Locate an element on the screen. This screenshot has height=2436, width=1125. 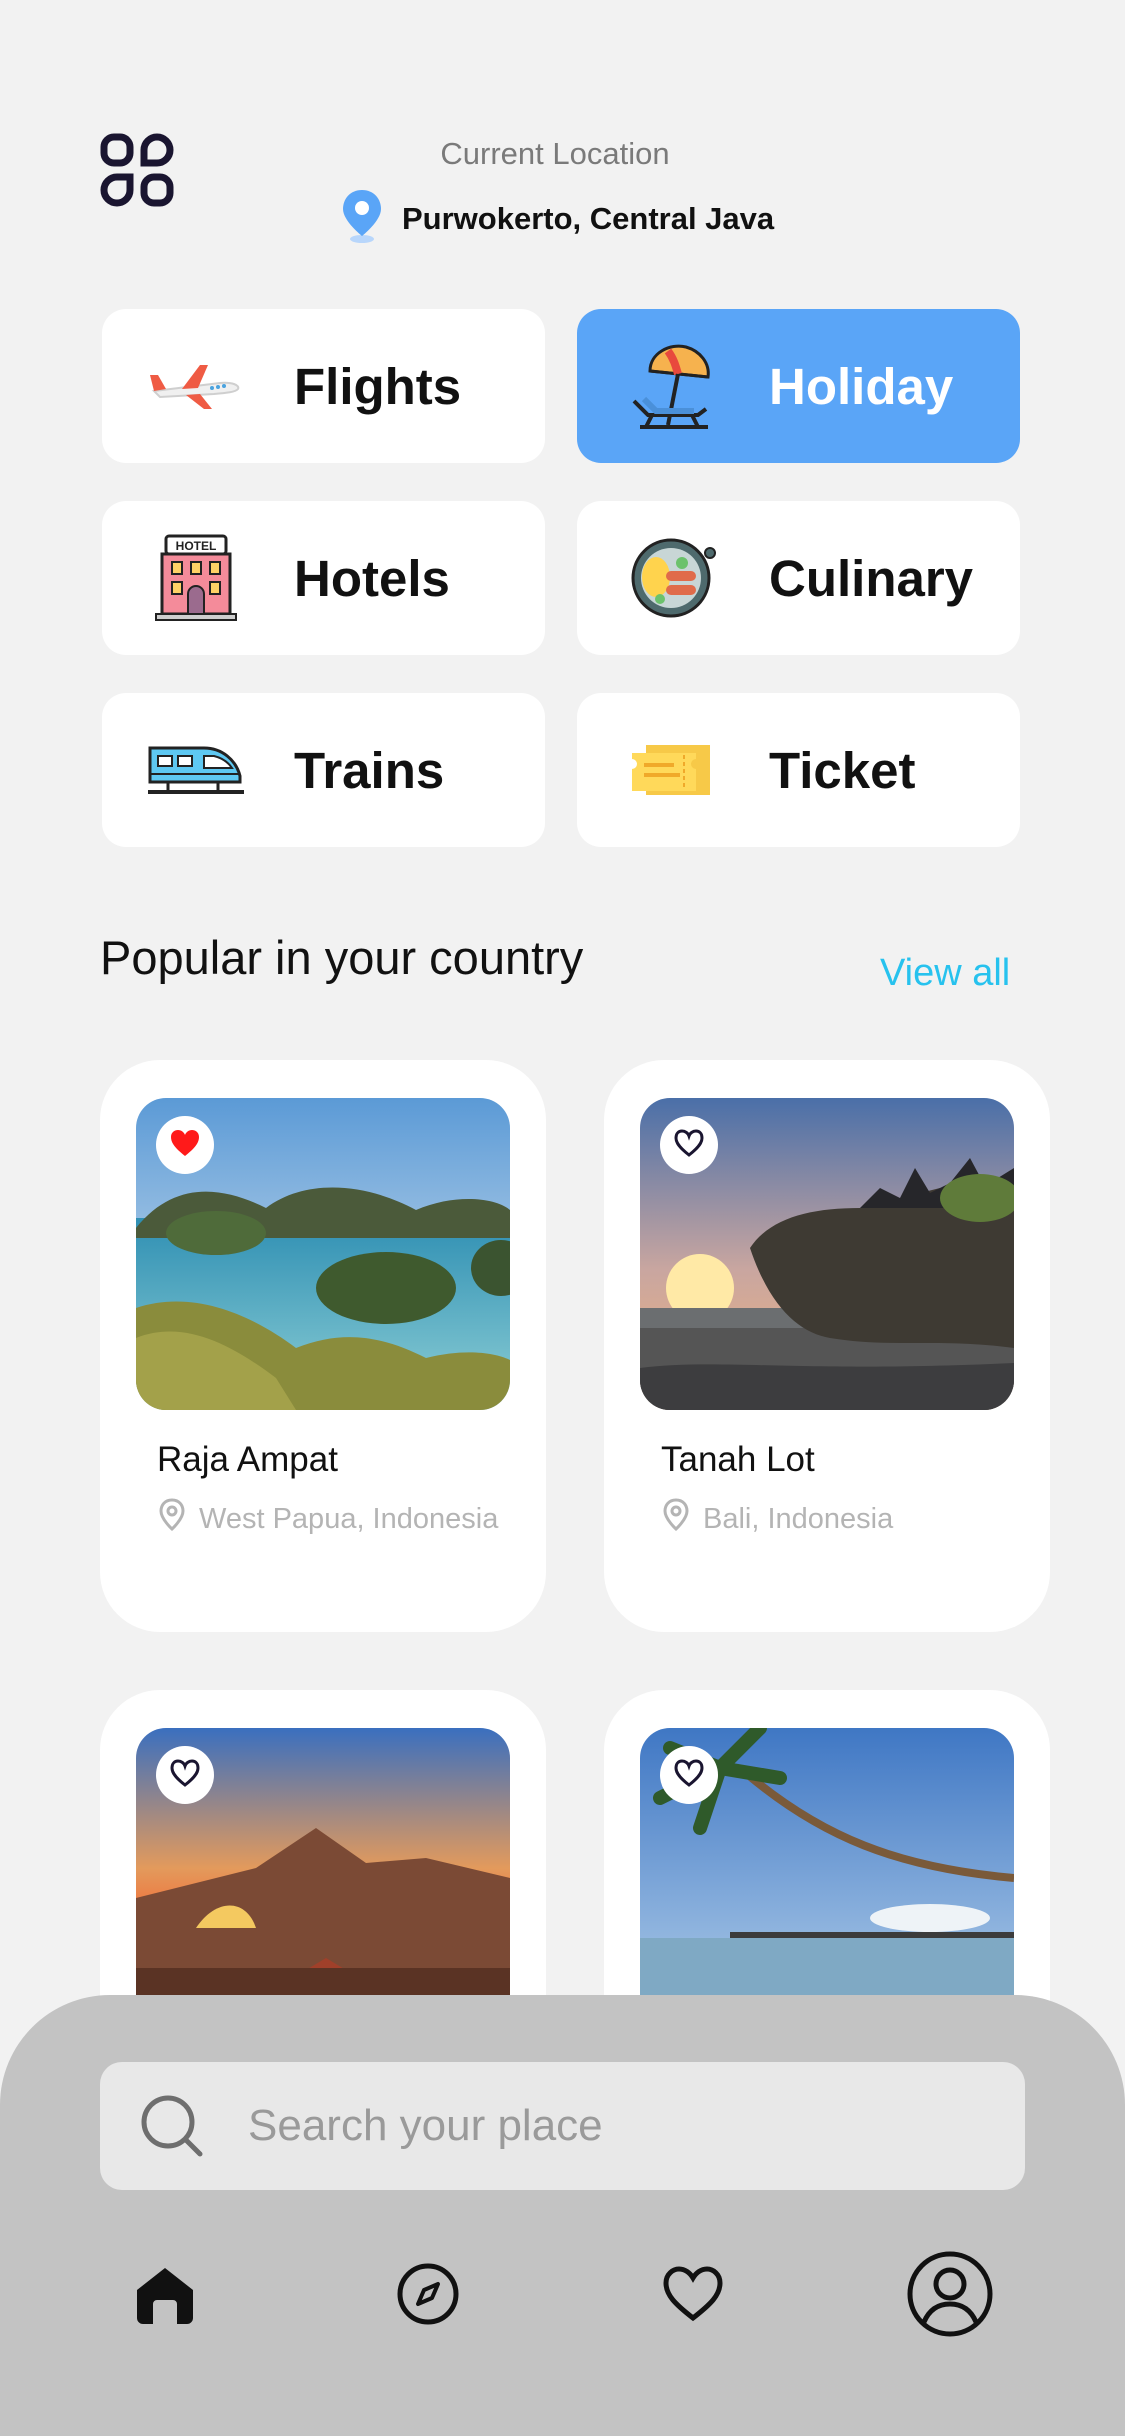
place-location: West Papua, Indonesia is located at coordinates (327, 1519).